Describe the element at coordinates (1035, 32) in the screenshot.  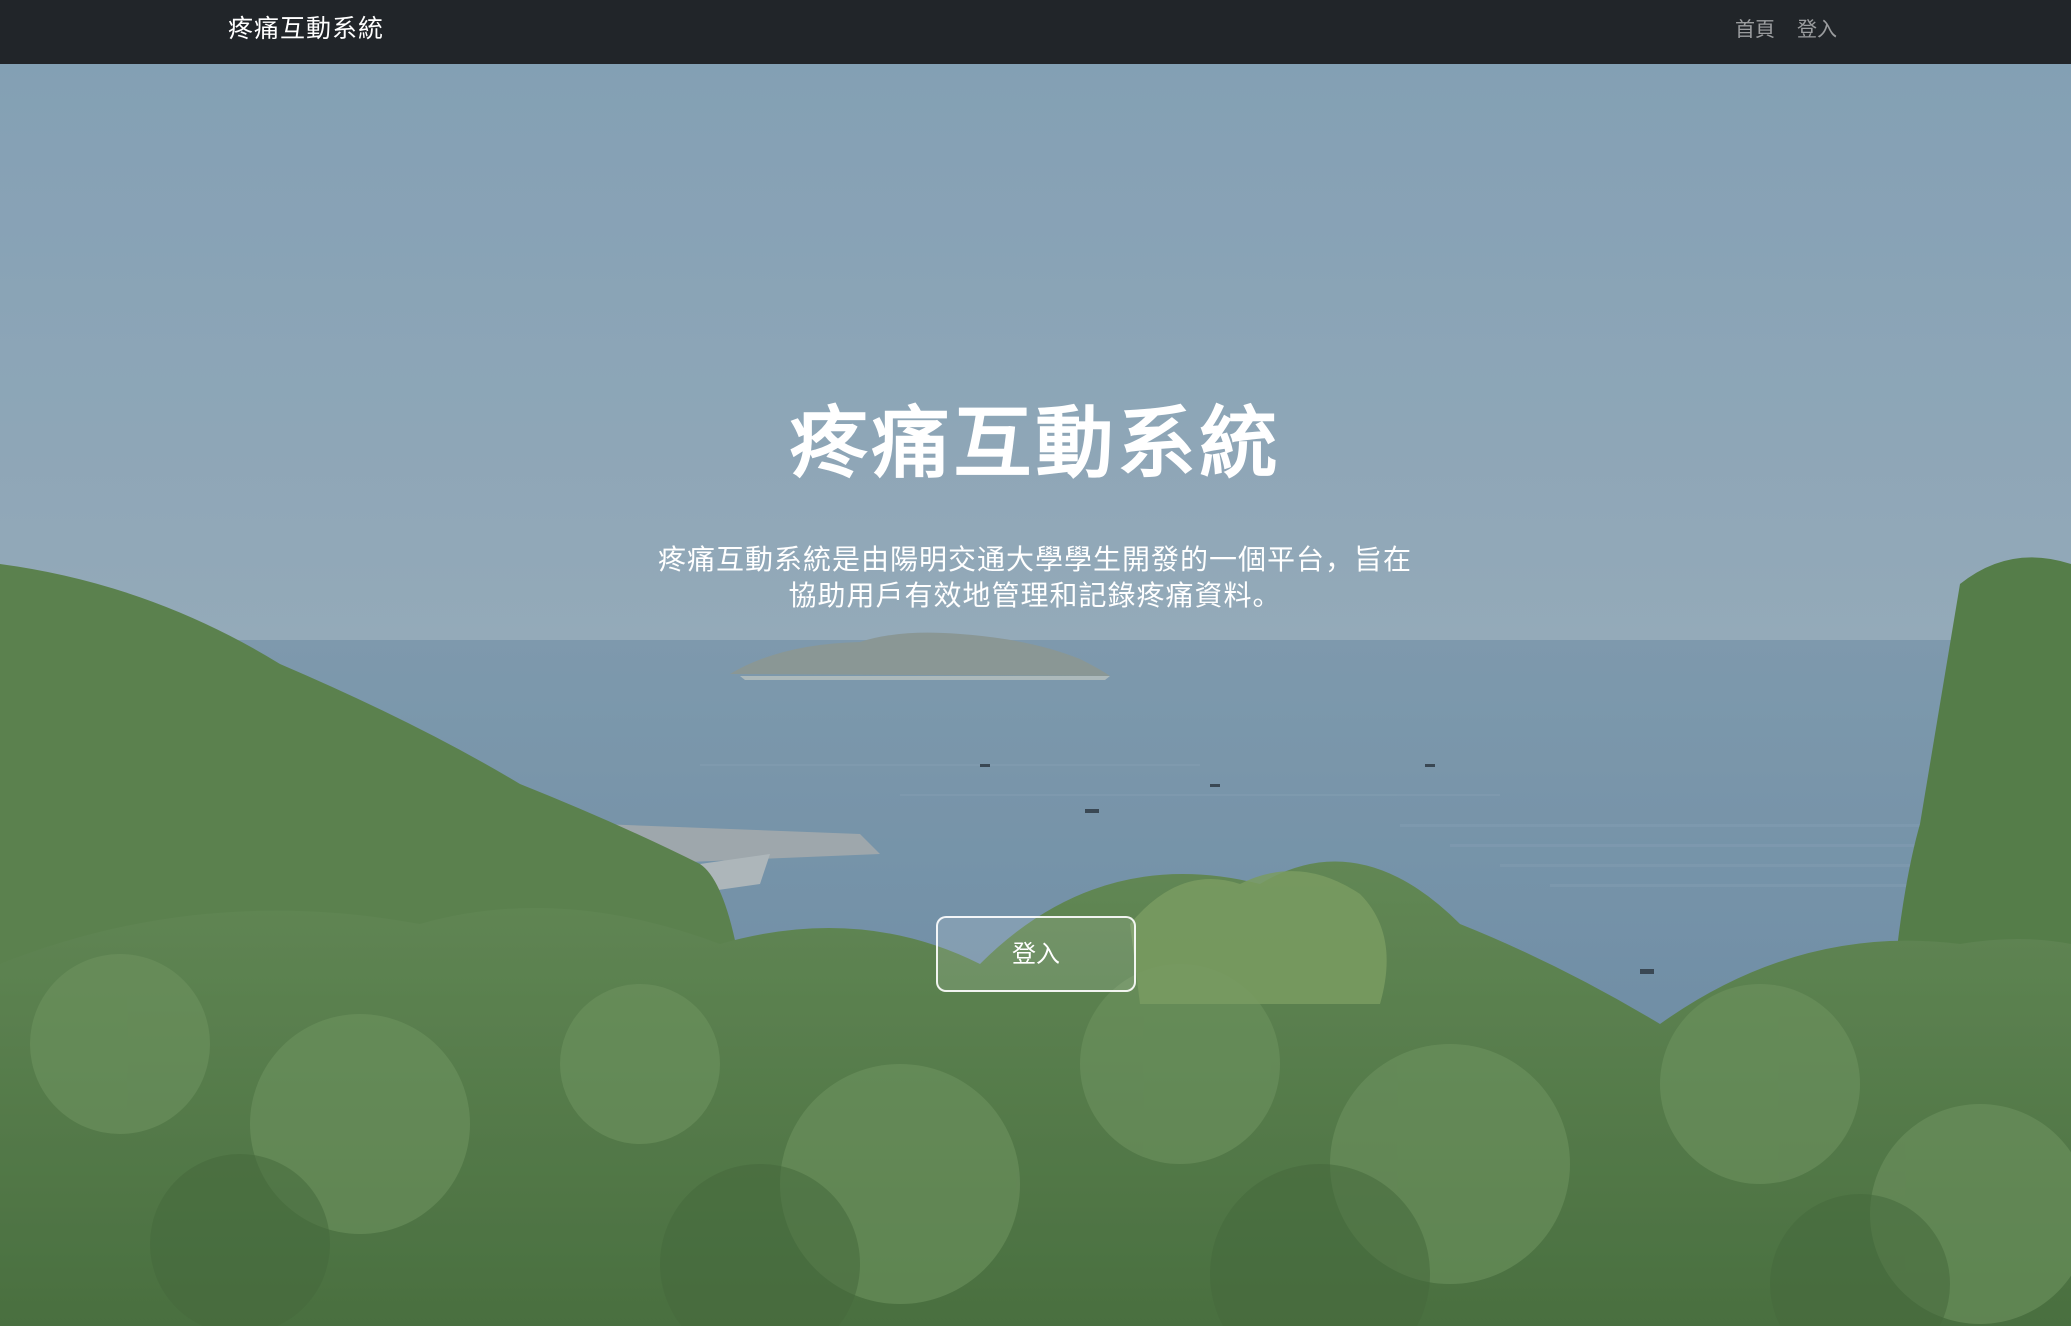
I see `top-navbar: 疼痛互動系統 首頁 登入` at that location.